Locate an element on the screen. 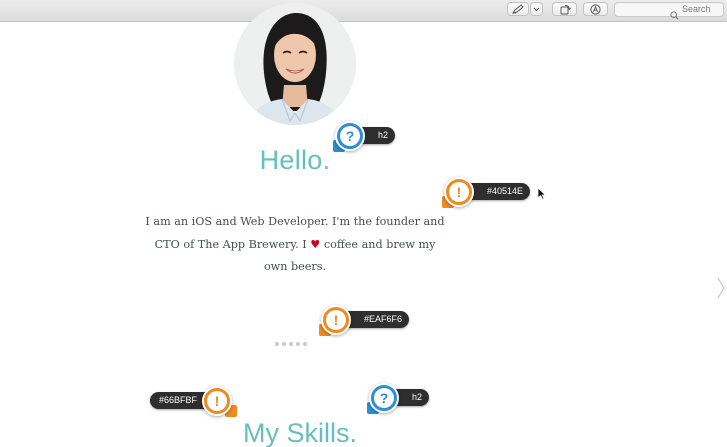 This screenshot has width=727, height=447. carousel-dots is located at coordinates (291, 344).